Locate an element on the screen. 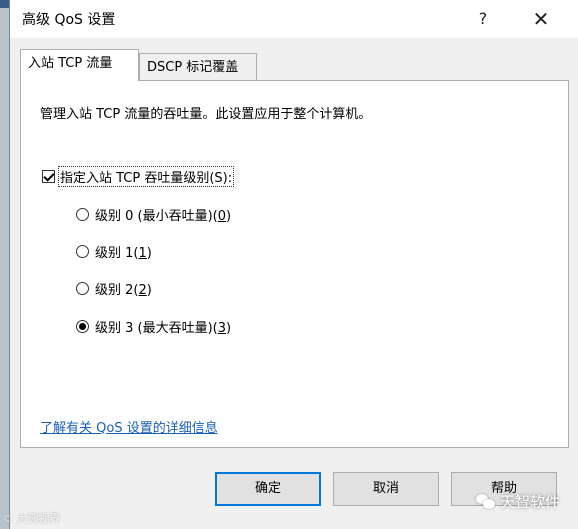  radio-button-selected is located at coordinates (82, 326).